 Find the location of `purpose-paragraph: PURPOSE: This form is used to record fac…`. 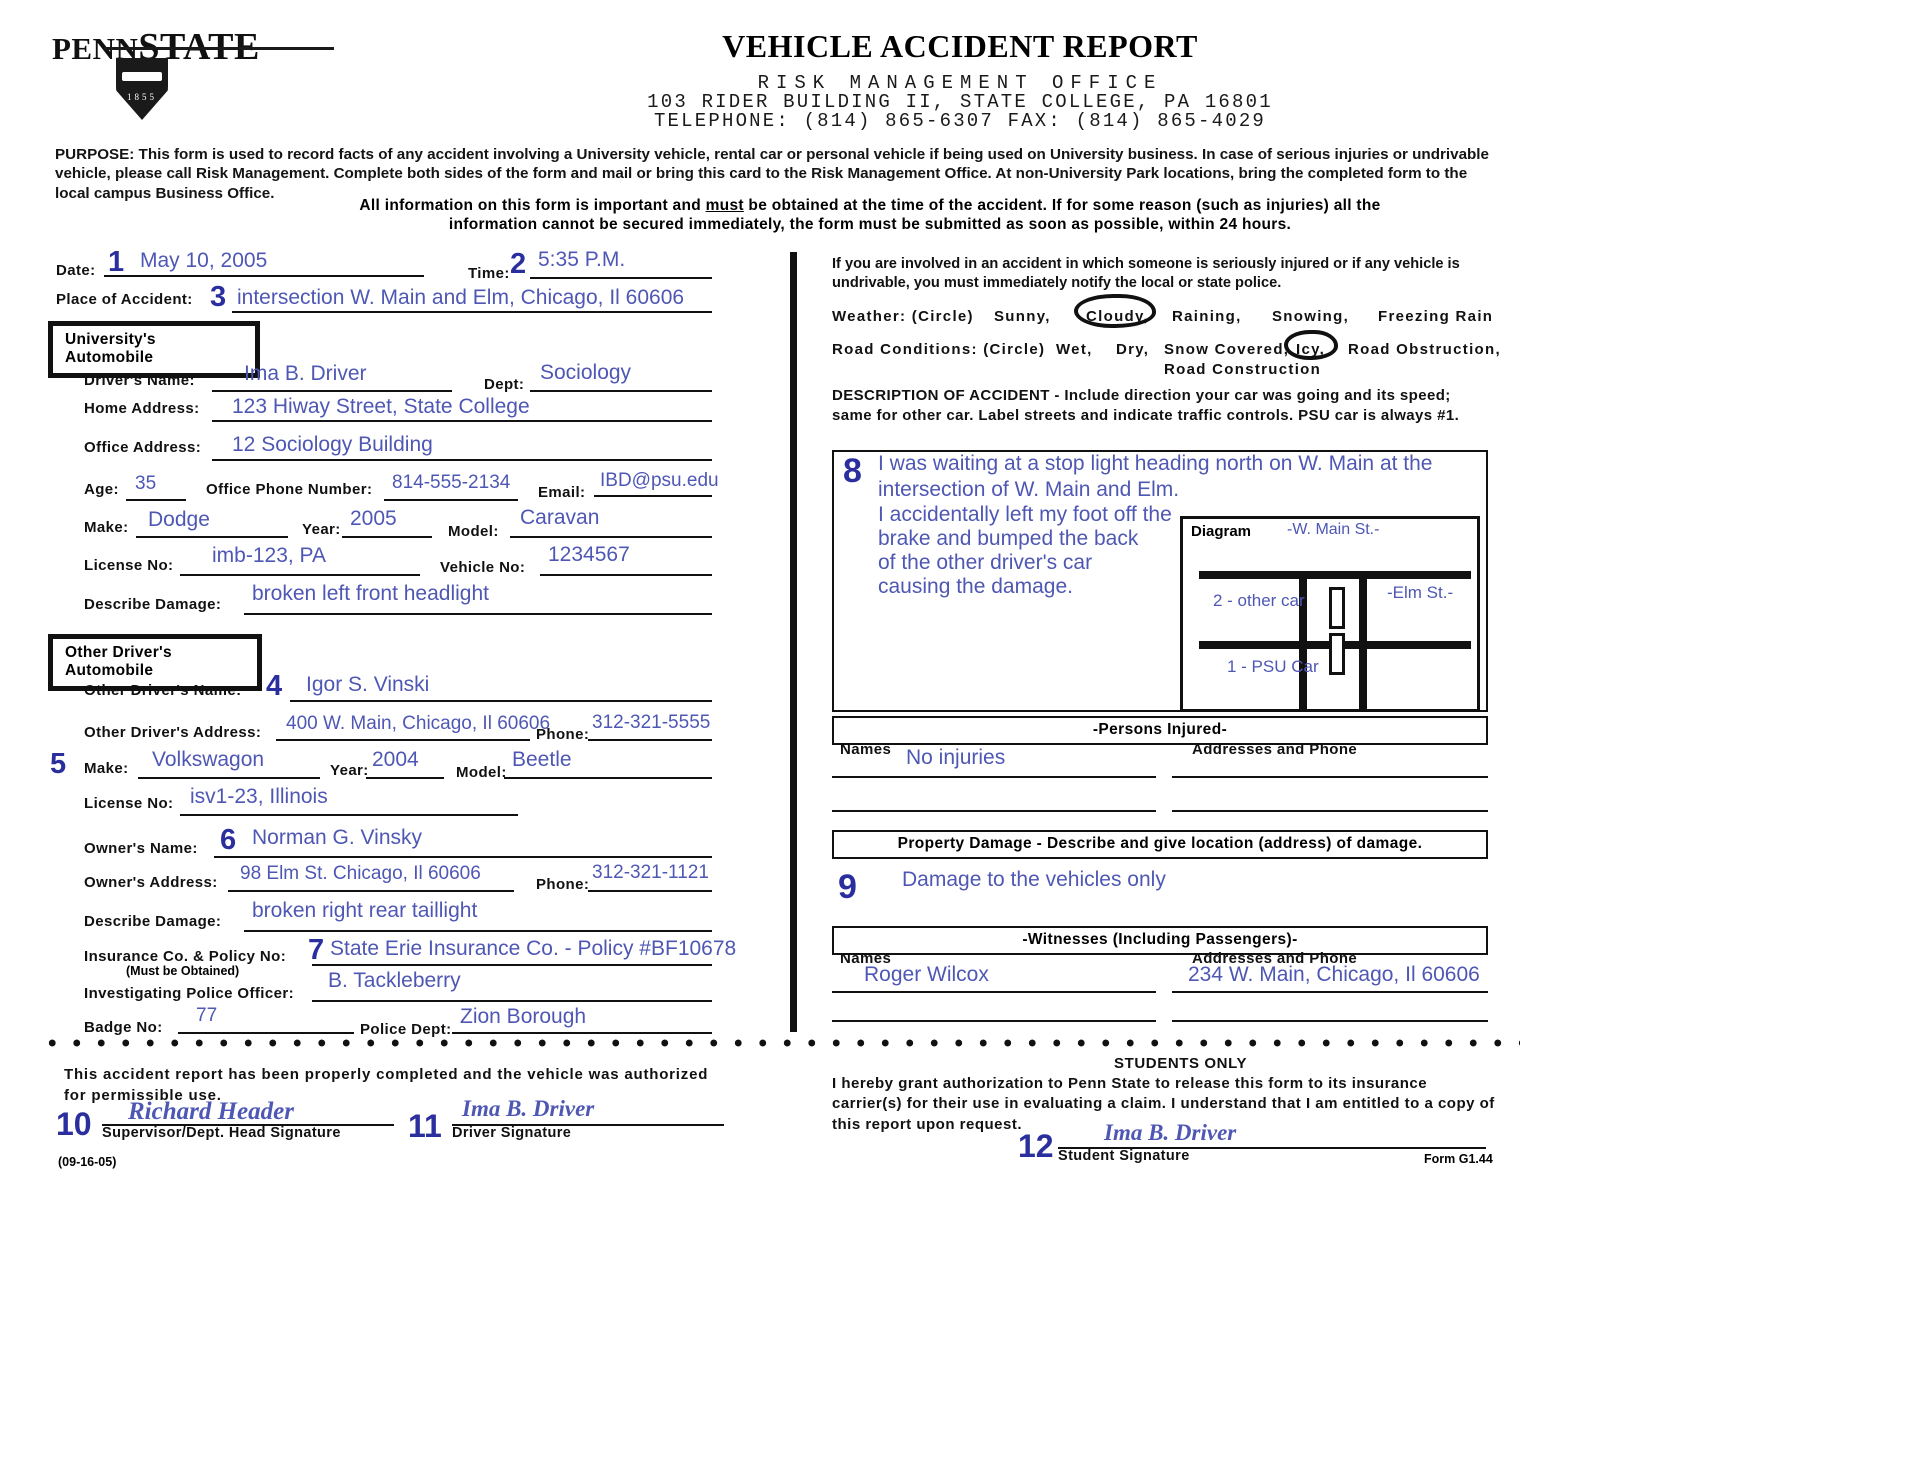

purpose-paragraph: PURPOSE: This form is used to record fac… is located at coordinates (775, 174).